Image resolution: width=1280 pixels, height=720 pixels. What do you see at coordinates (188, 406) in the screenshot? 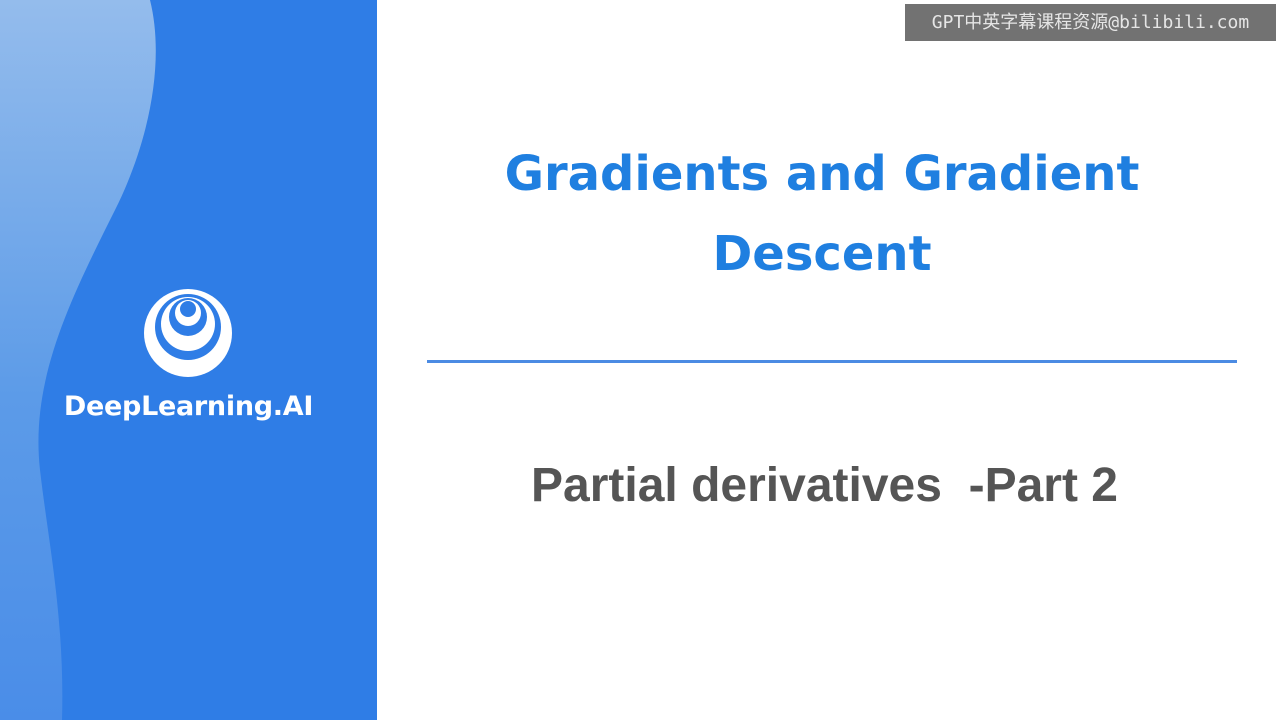
I see `brand-name: DeepLearning.AI` at bounding box center [188, 406].